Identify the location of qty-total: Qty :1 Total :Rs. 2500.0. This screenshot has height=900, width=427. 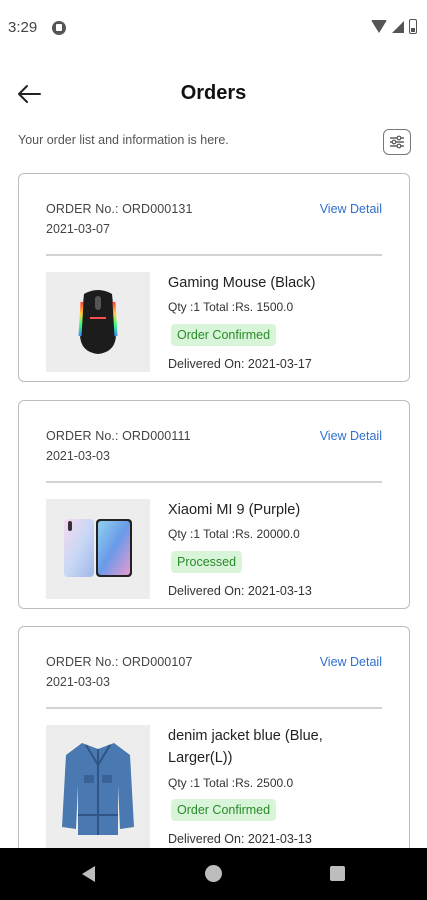
(231, 783).